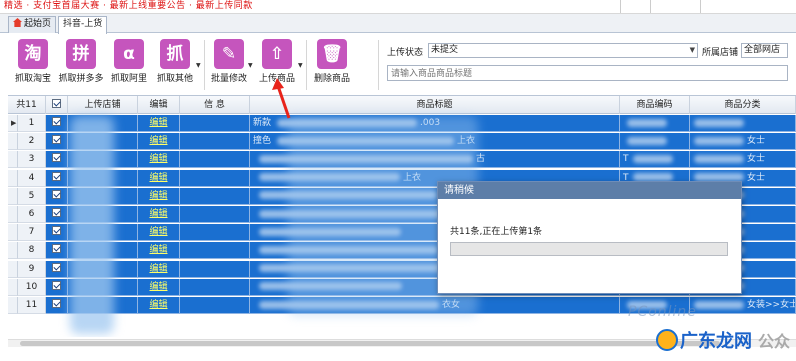 The height and width of the screenshot is (361, 796). Describe the element at coordinates (756, 141) in the screenshot. I see `product-category: 女士` at that location.